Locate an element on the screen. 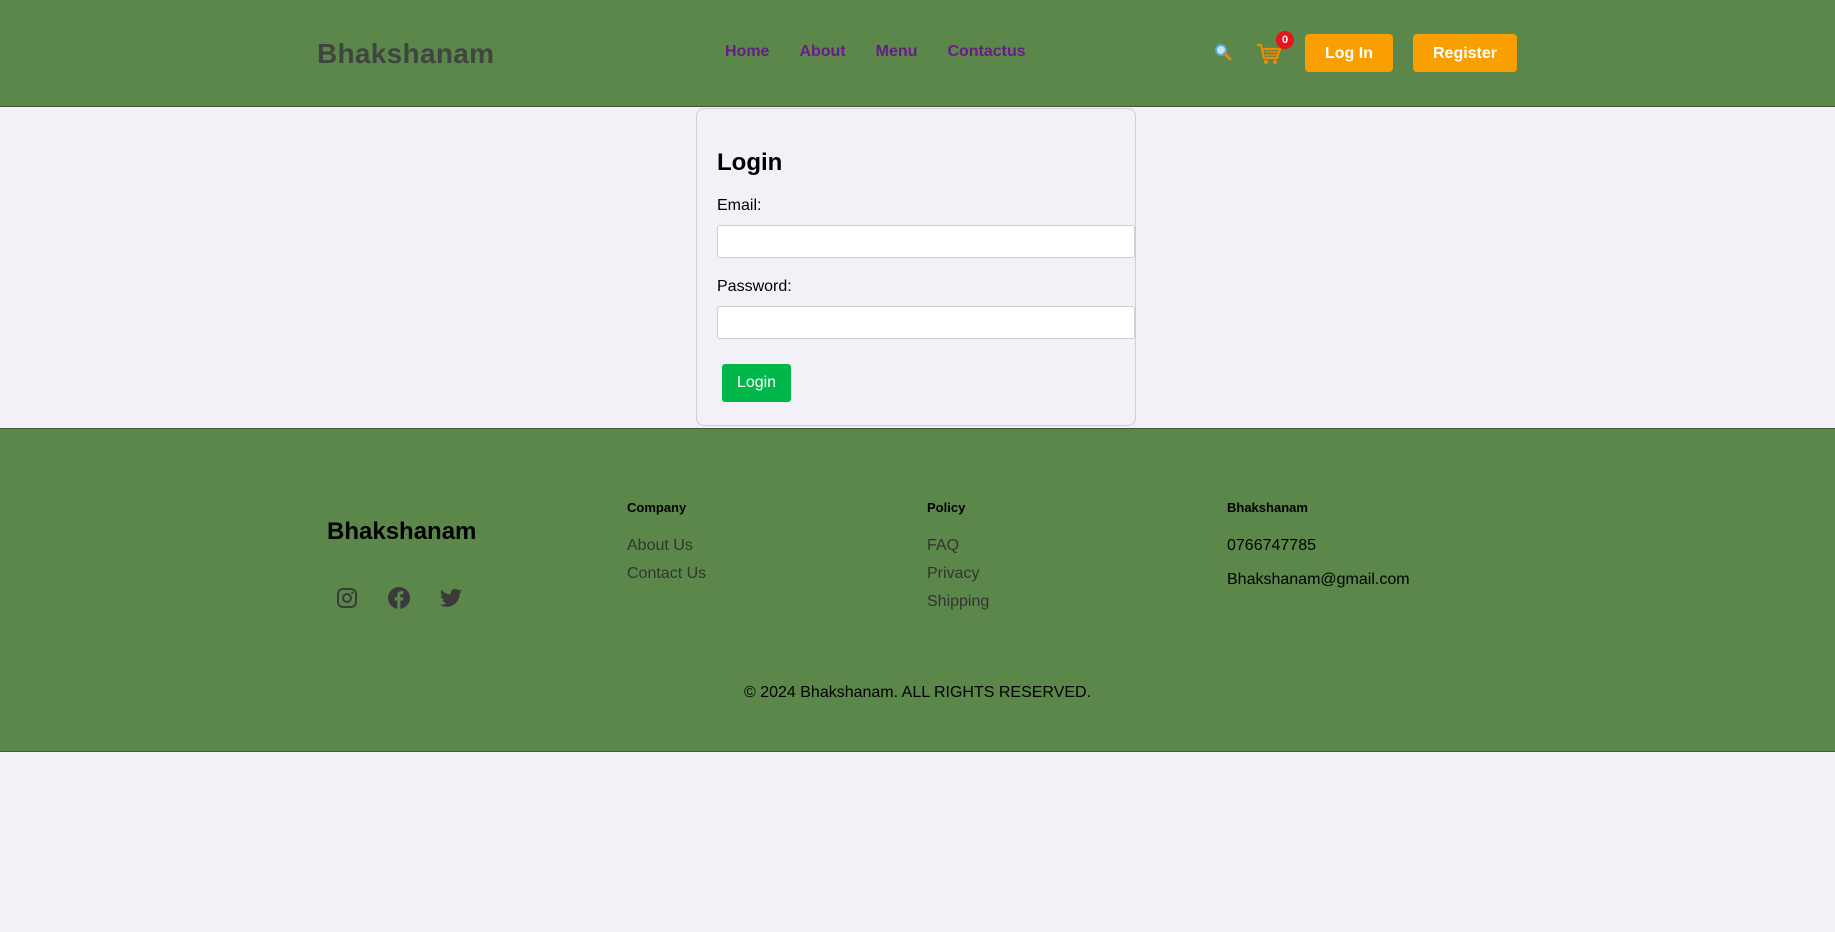 This screenshot has width=1835, height=932. footer-privacy-link: Privacy is located at coordinates (953, 574).